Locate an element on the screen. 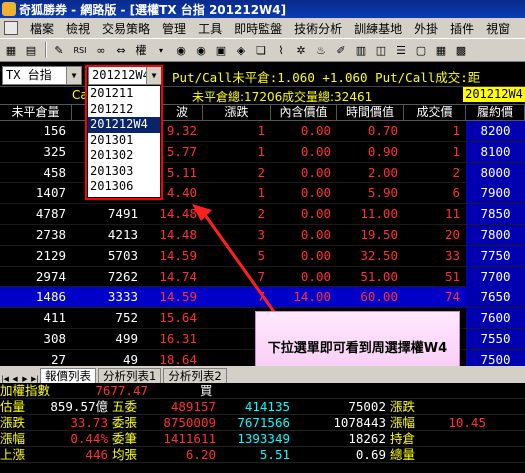 This screenshot has width=525, height=473. pen-icon: ✎ is located at coordinates (59, 50).